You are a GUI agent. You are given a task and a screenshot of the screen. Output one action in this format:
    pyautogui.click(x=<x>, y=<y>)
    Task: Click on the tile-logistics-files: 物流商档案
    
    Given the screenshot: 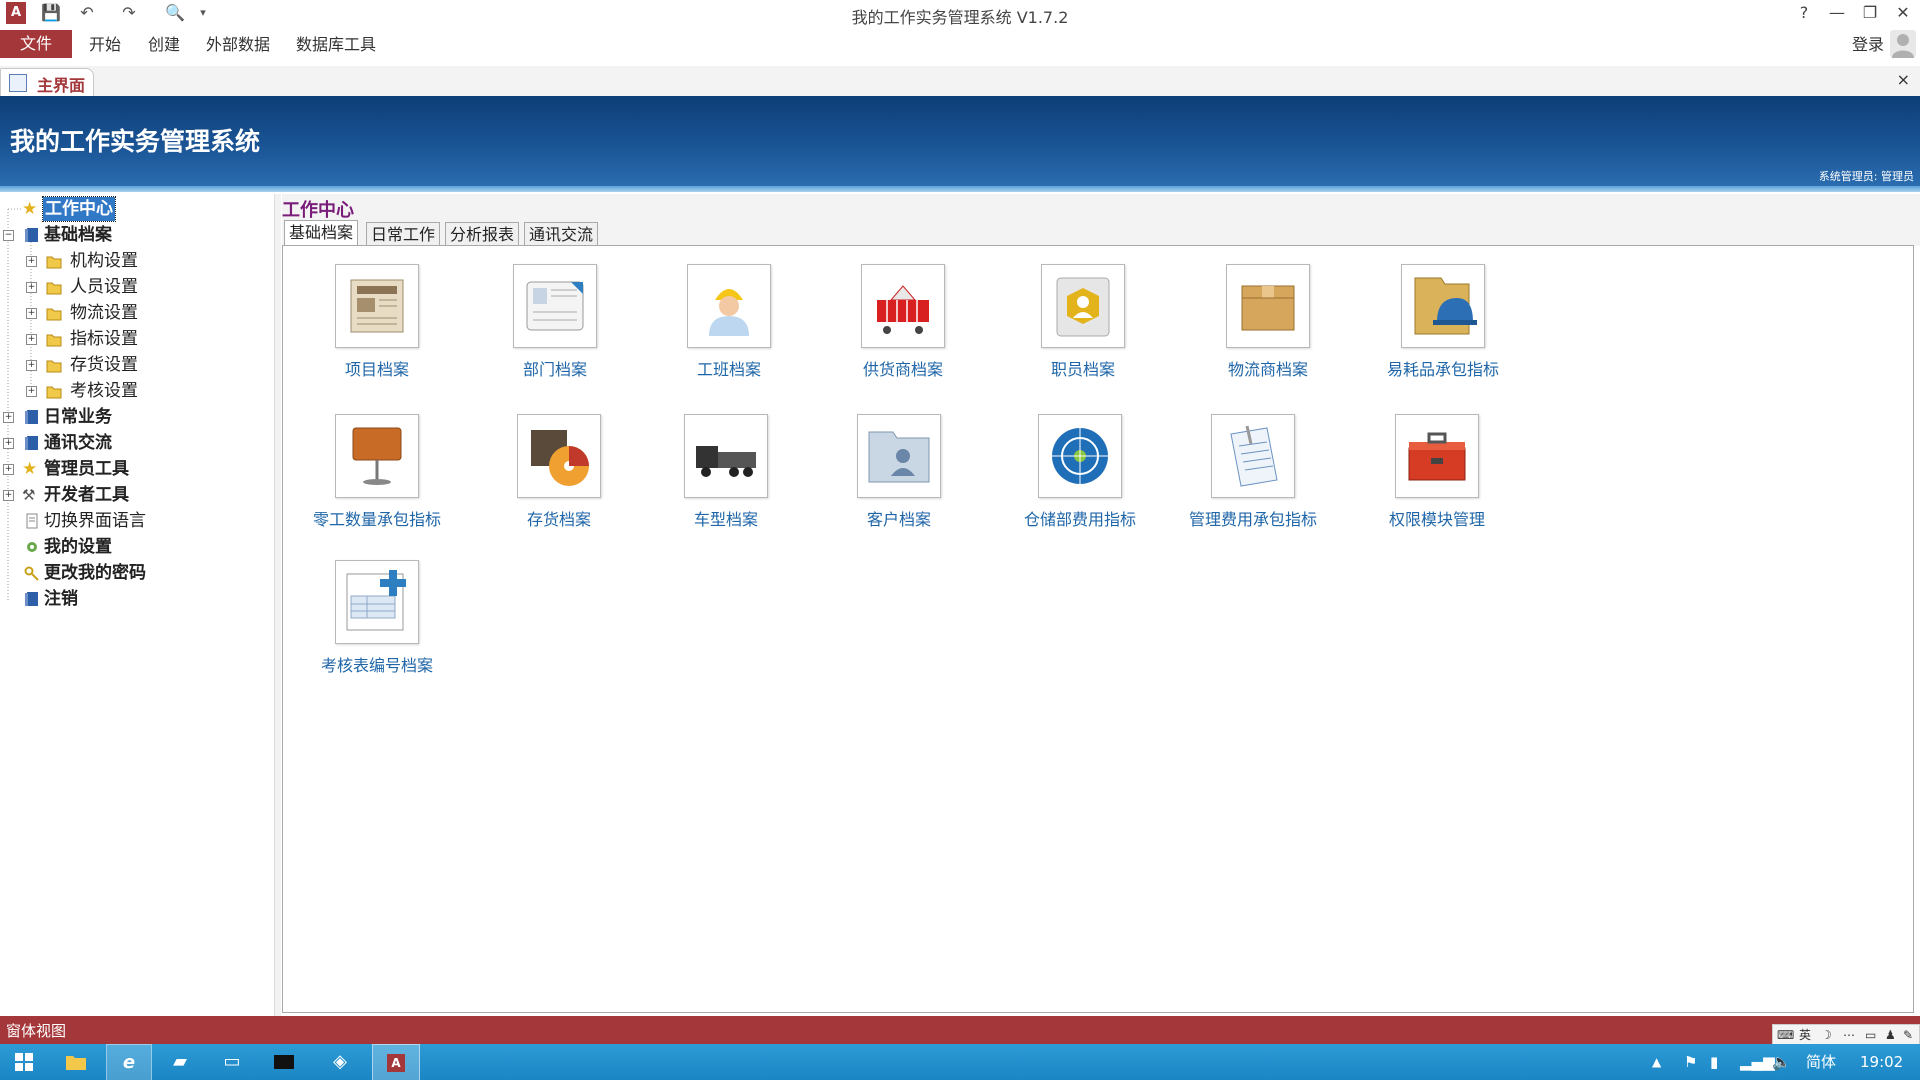 What is the action you would take?
    pyautogui.click(x=1268, y=312)
    